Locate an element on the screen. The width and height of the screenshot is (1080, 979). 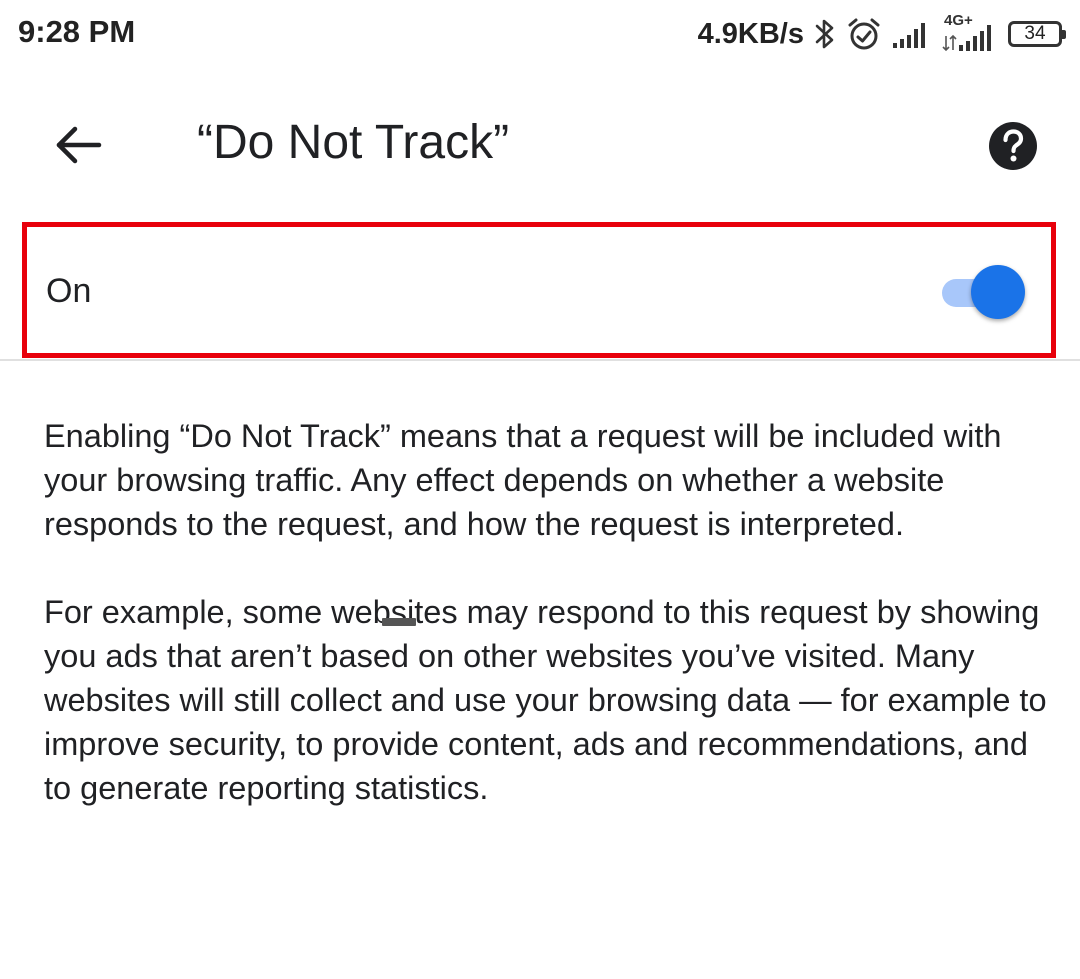
arrow-back-icon is located at coordinates (78, 145).